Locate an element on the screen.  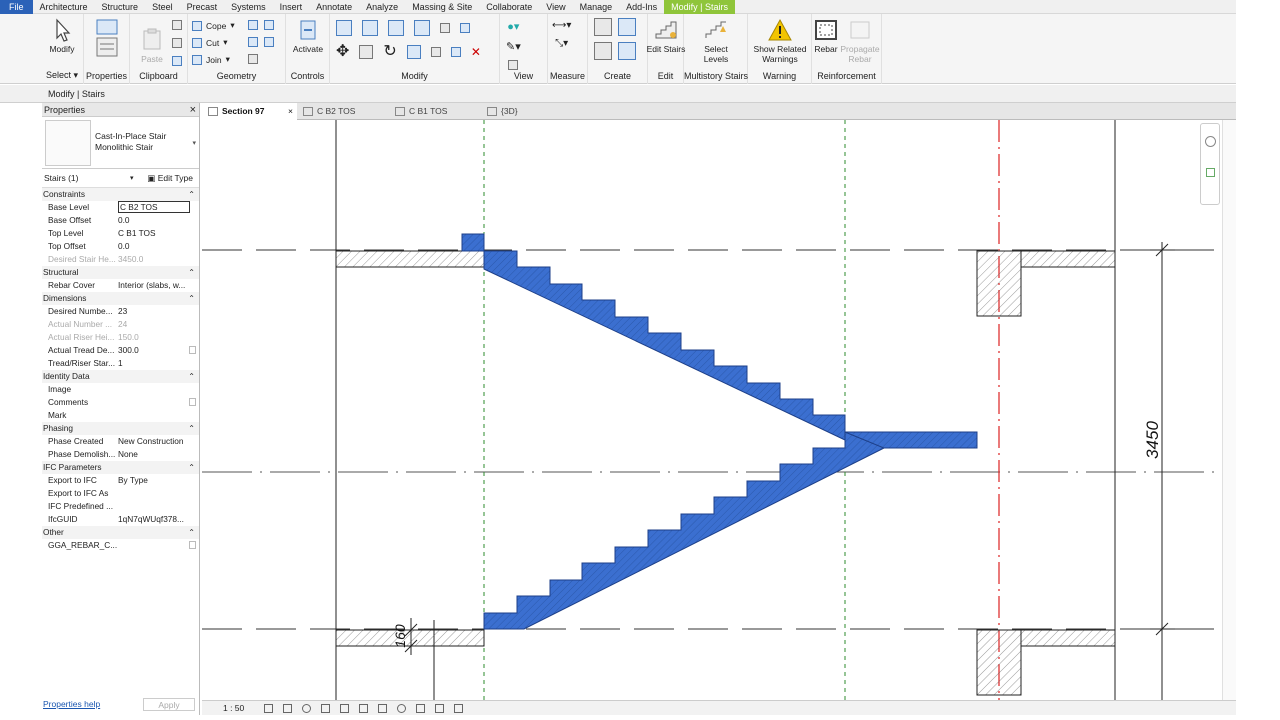
split-face-icon is located at coordinates (253, 42).